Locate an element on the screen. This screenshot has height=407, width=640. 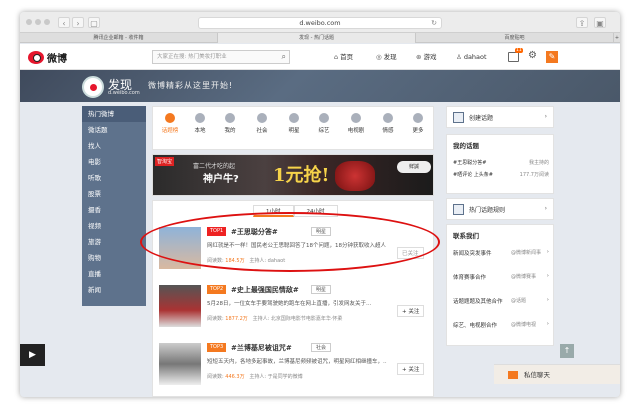
nav-discover-label: 发现 is located at coordinates (390, 57).